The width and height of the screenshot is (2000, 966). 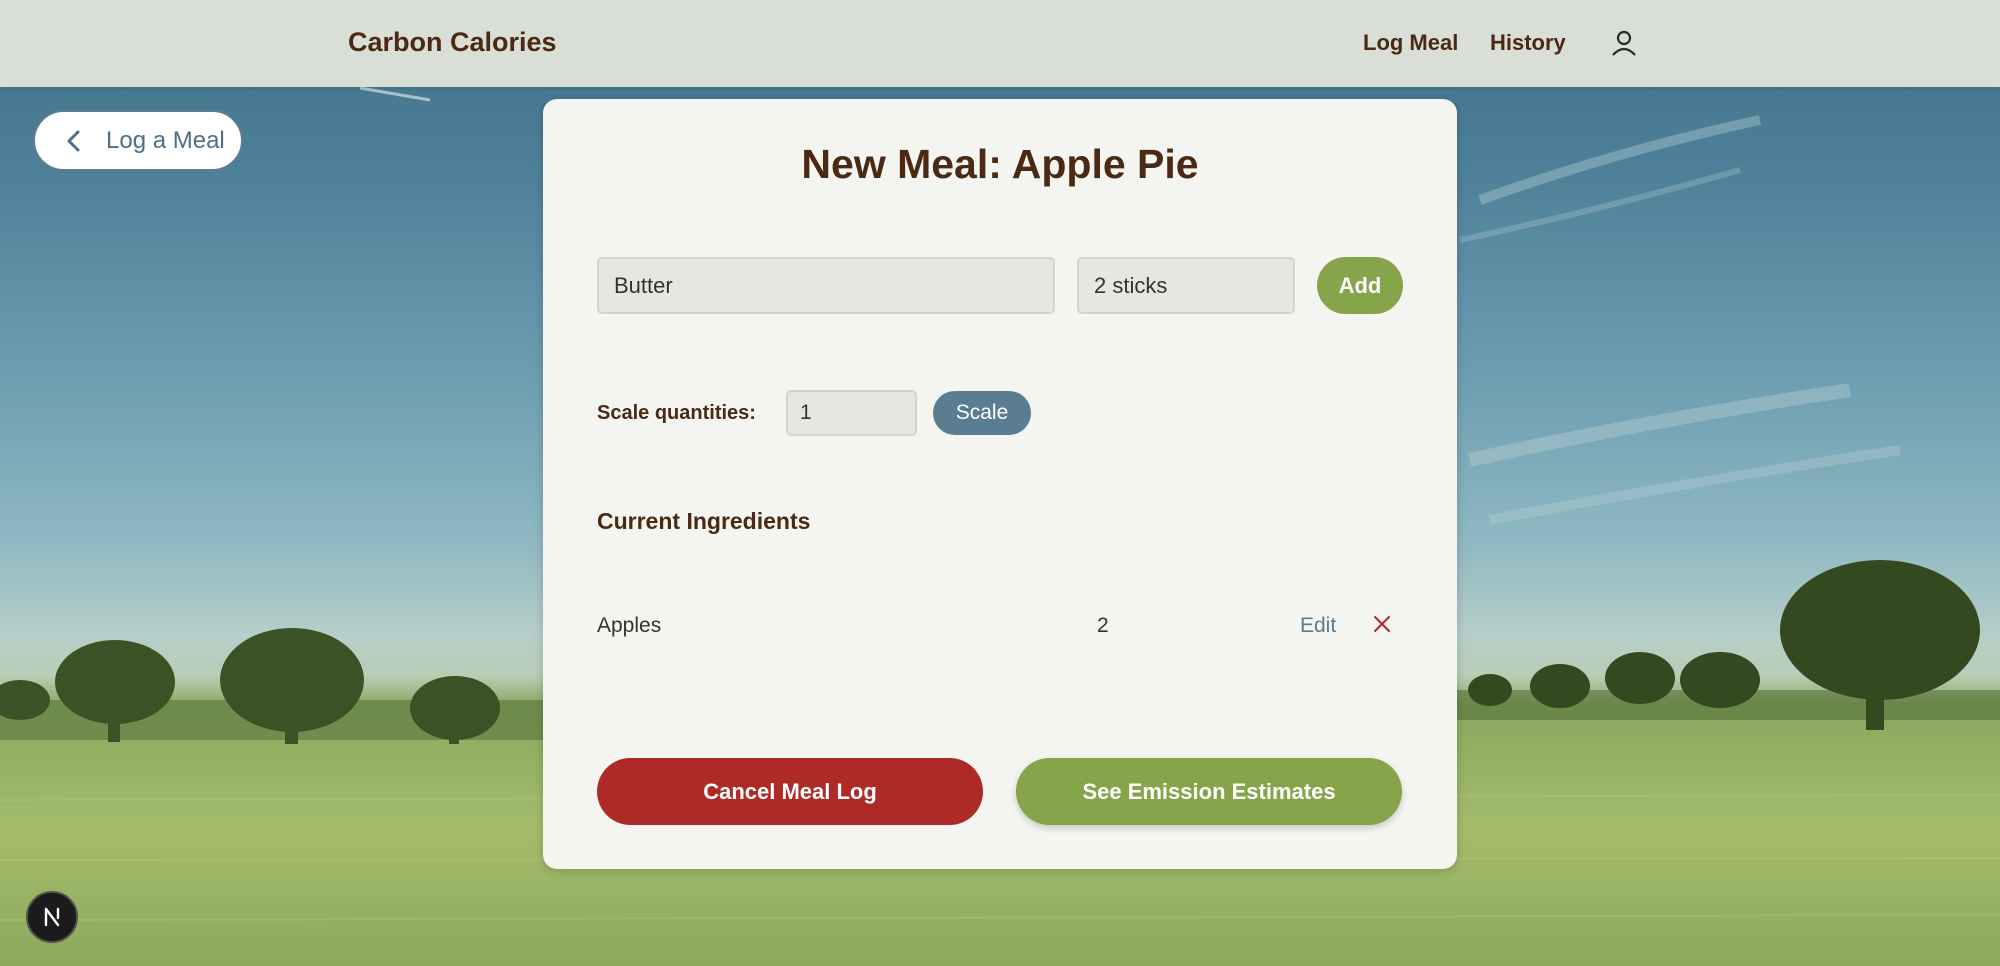 What do you see at coordinates (1103, 625) in the screenshot?
I see `ingredient-quantity: 2` at bounding box center [1103, 625].